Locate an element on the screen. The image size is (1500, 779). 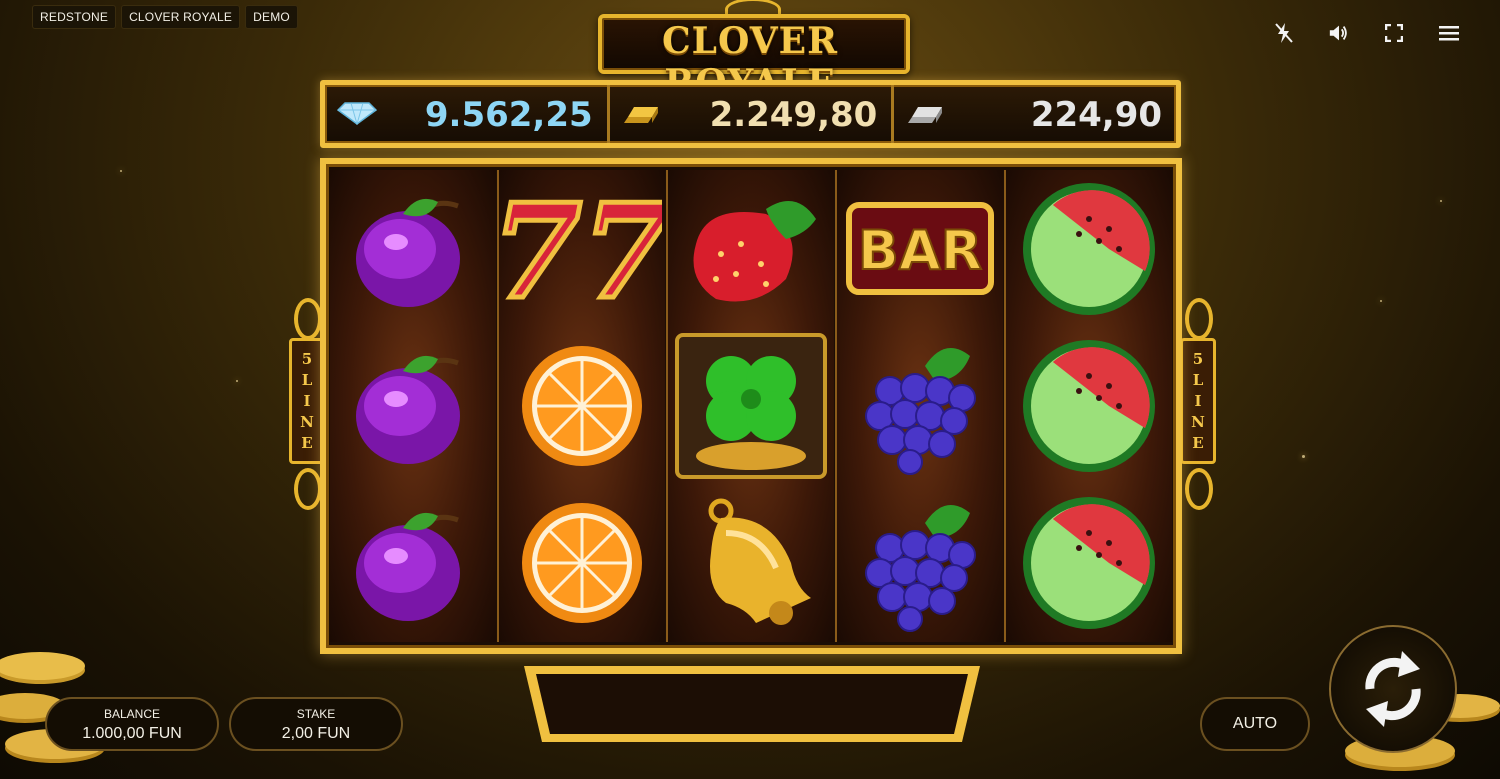
game-name-tag: CLOVER ROYALE is located at coordinates (181, 17).